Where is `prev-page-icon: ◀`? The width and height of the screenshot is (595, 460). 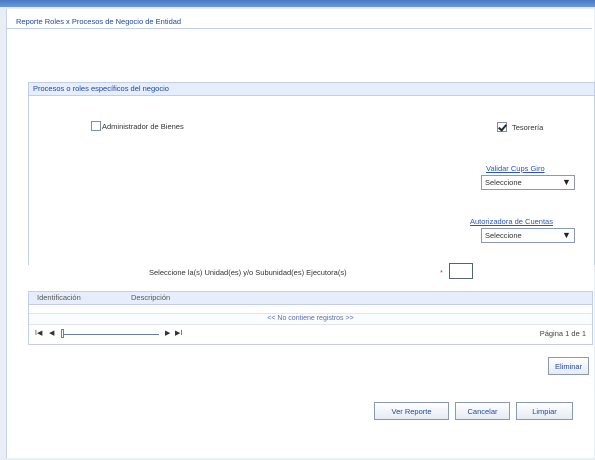
prev-page-icon: ◀ is located at coordinates (51, 334).